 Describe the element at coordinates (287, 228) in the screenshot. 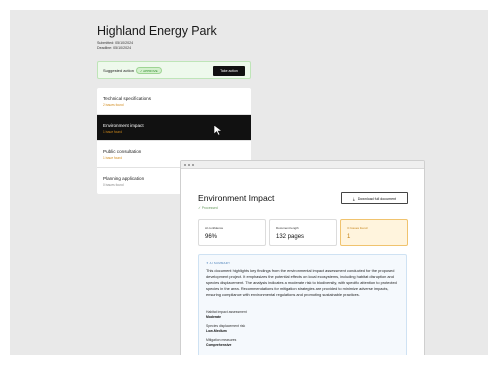

I see `stat-label: Document length` at that location.